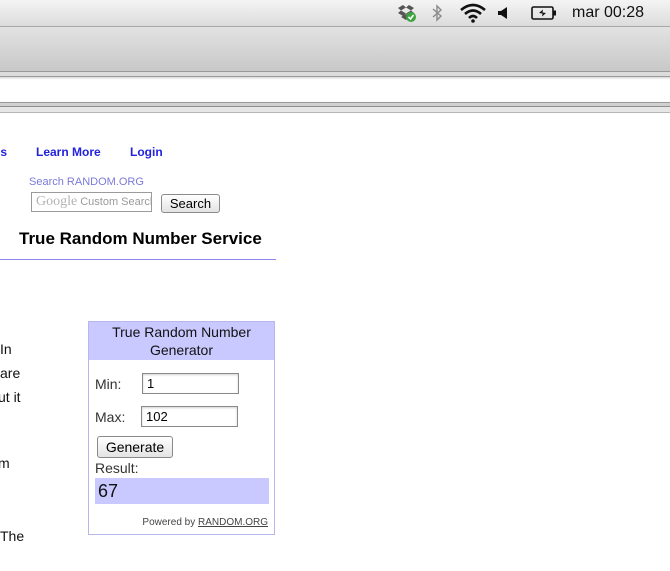  I want to click on generate-button: Generate, so click(135, 447).